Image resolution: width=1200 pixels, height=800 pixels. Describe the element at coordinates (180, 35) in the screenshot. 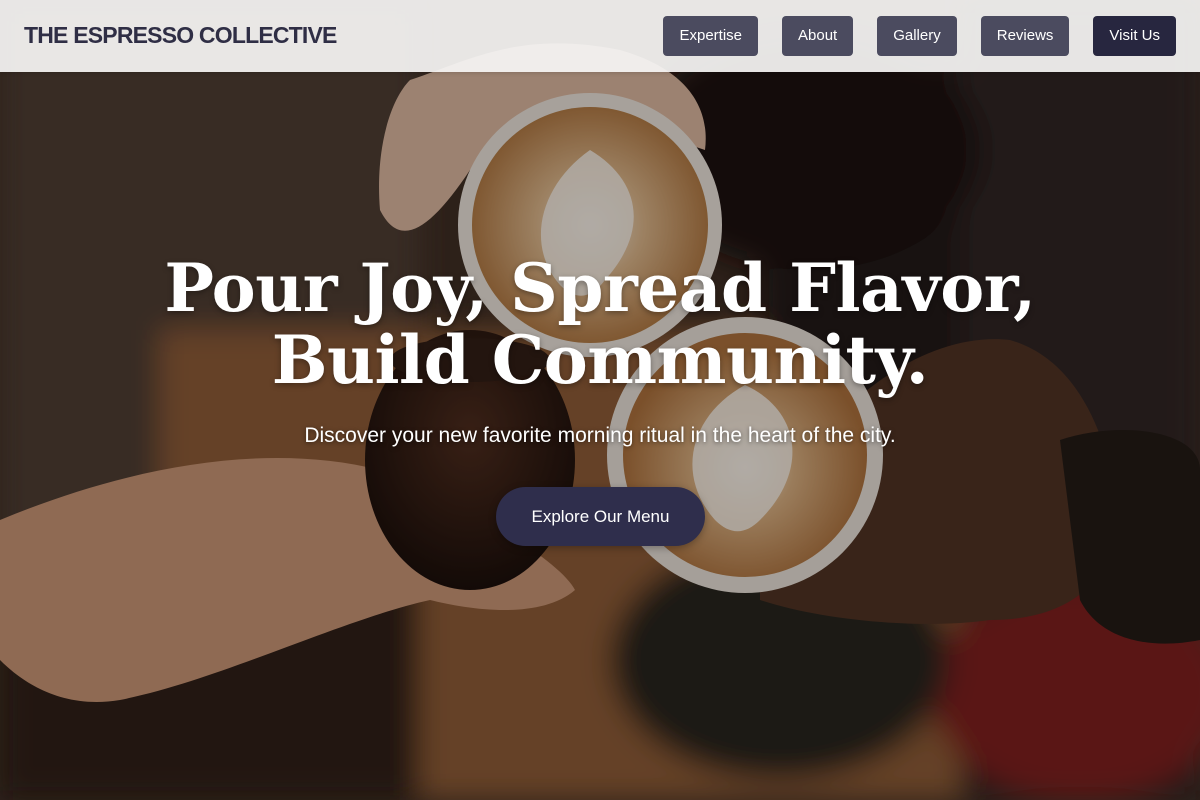

I see `brand-logo-text: THE ESPRESSO COLLECTIVE` at that location.